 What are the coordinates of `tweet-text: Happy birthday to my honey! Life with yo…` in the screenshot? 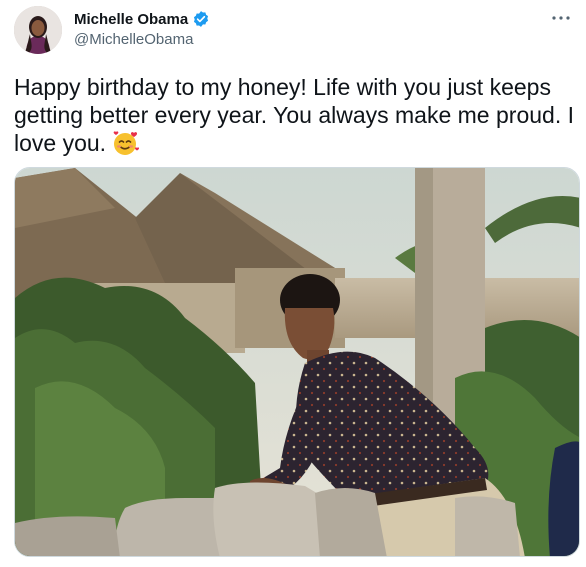 It's located at (294, 115).